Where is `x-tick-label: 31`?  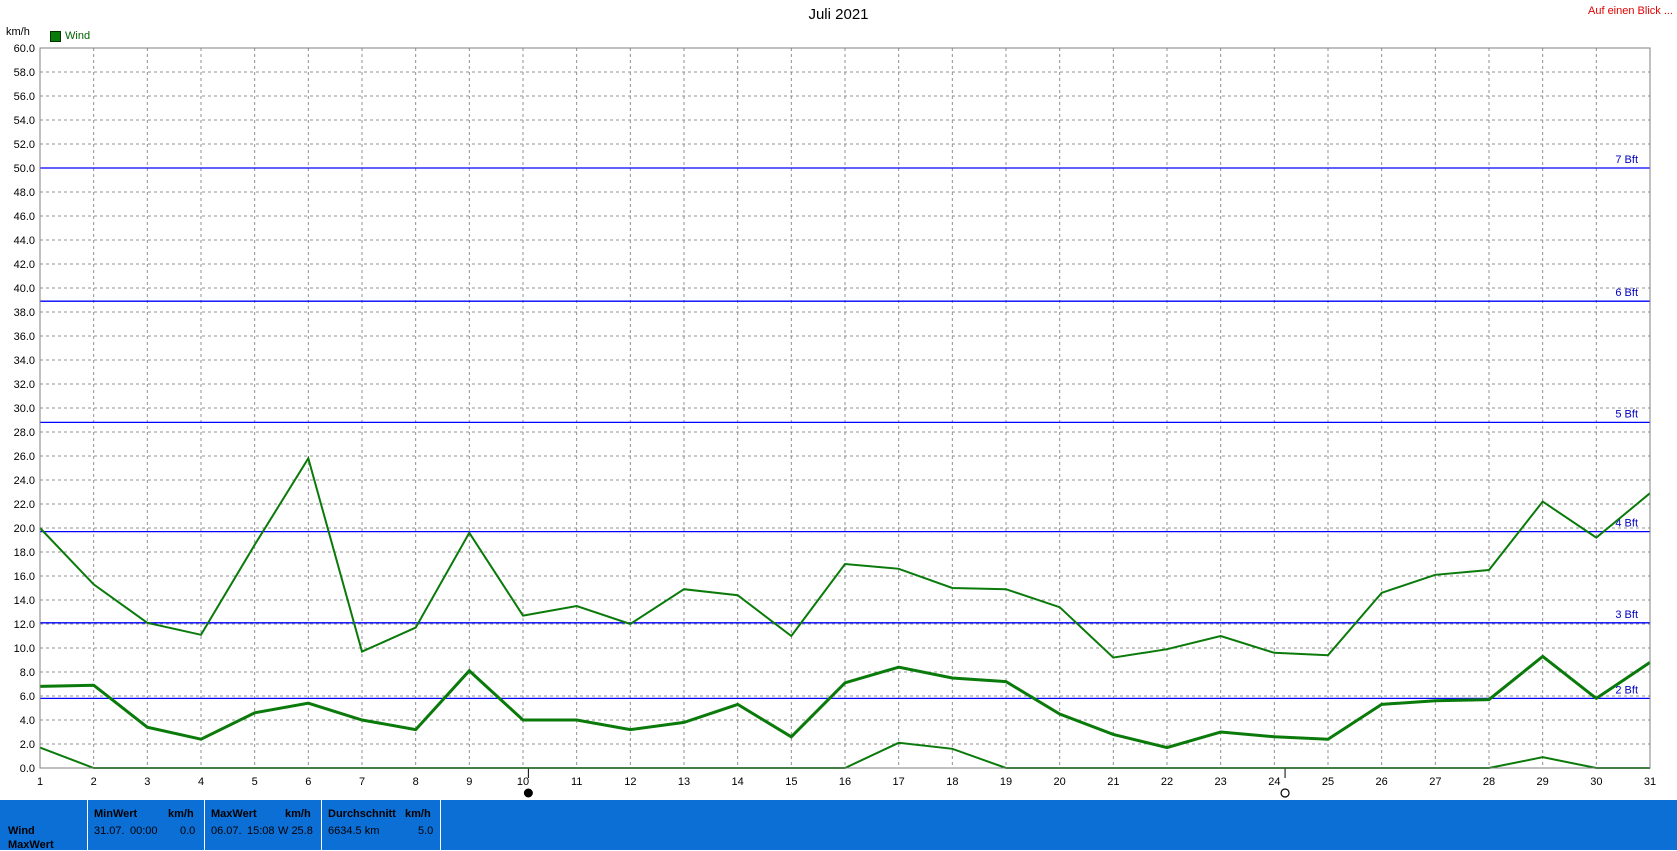 x-tick-label: 31 is located at coordinates (1650, 782).